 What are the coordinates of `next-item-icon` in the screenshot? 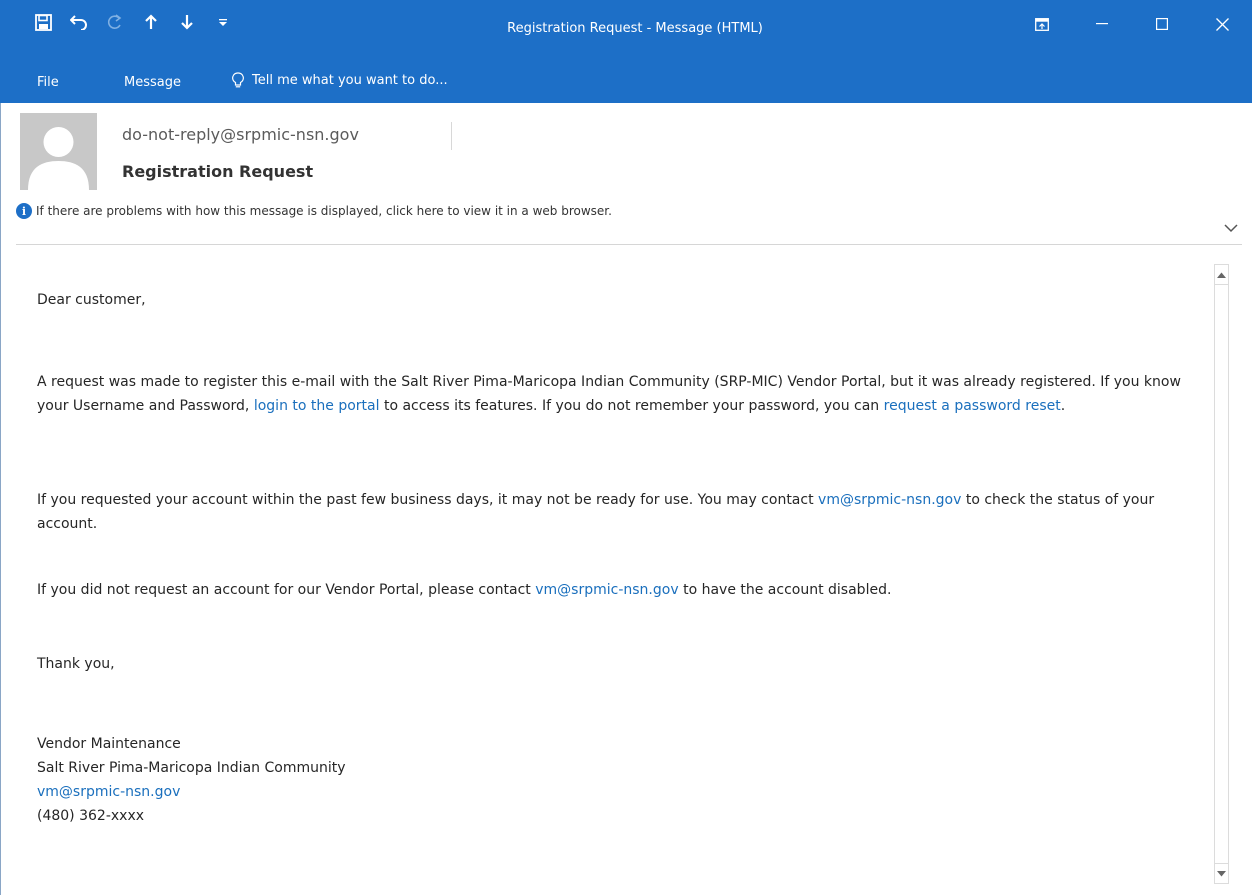 It's located at (187, 22).